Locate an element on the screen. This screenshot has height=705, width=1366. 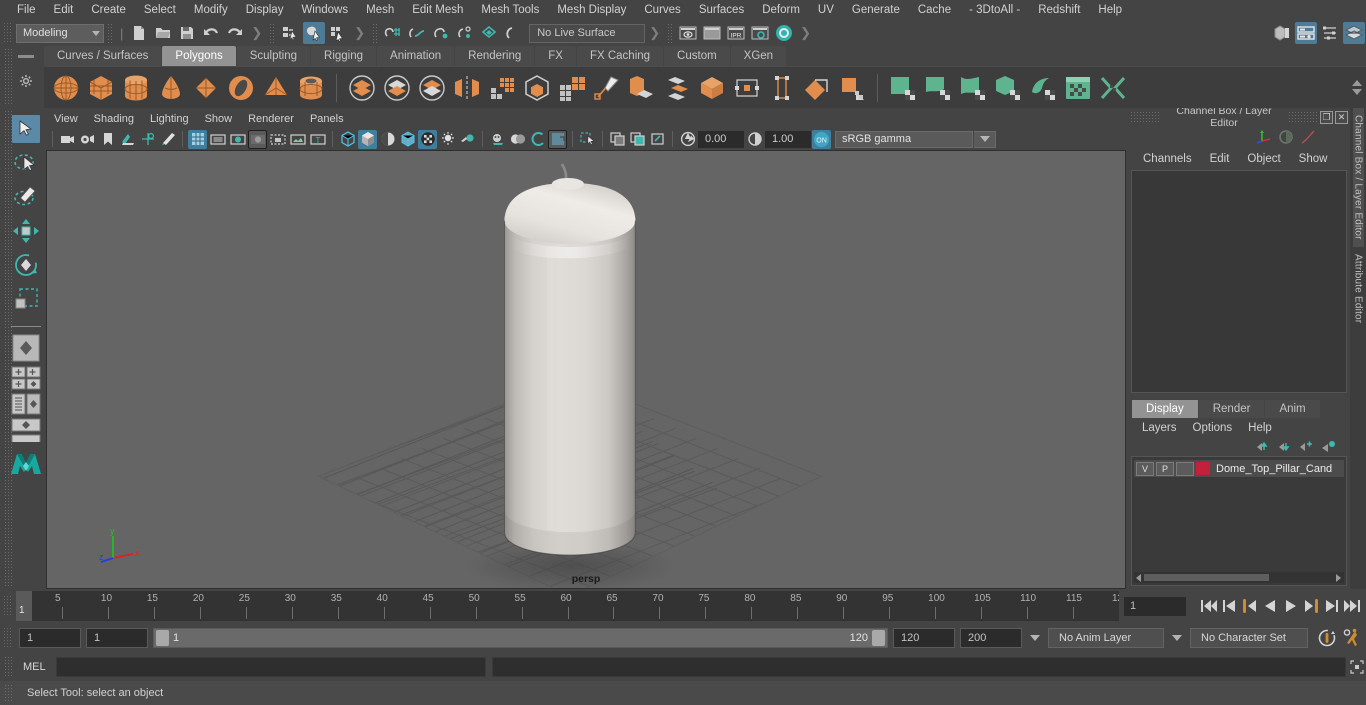
animation-start-time-field: 1 is located at coordinates (50, 638).